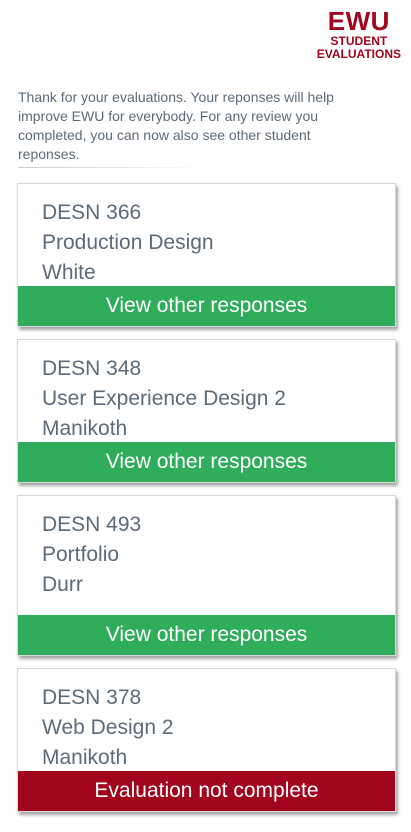 This screenshot has width=411, height=832. Describe the element at coordinates (69, 272) in the screenshot. I see `course-instructor: White` at that location.